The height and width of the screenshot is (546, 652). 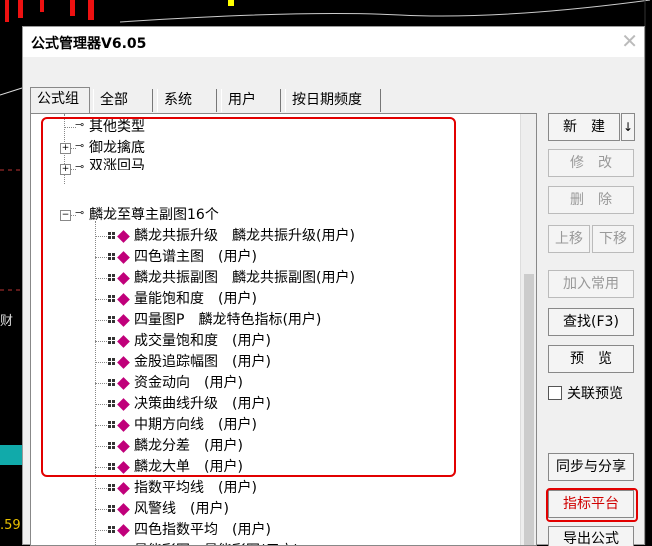 What do you see at coordinates (251, 100) in the screenshot?
I see `tab-user: 用户` at bounding box center [251, 100].